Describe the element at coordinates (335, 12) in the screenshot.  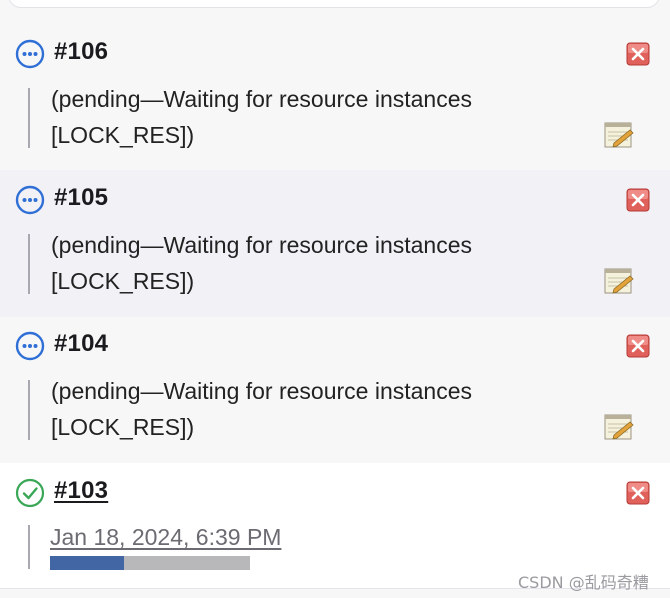
I see `search-bar-area` at that location.